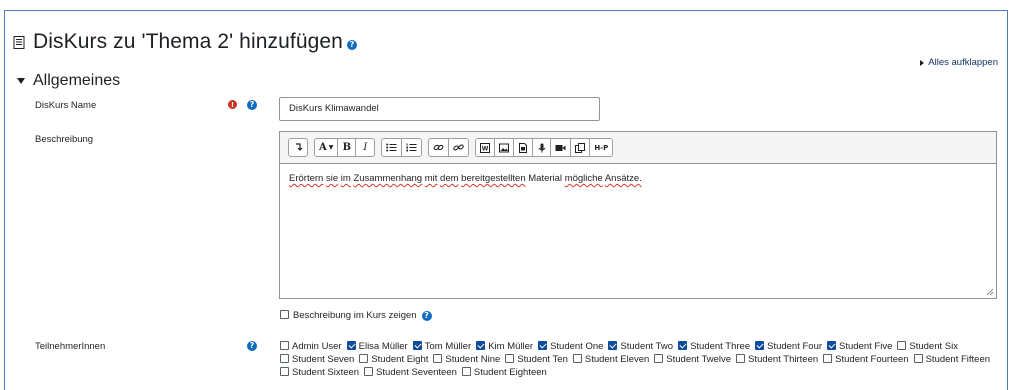 This screenshot has height=390, width=1012. Describe the element at coordinates (232, 104) in the screenshot. I see `required-icon: !` at that location.